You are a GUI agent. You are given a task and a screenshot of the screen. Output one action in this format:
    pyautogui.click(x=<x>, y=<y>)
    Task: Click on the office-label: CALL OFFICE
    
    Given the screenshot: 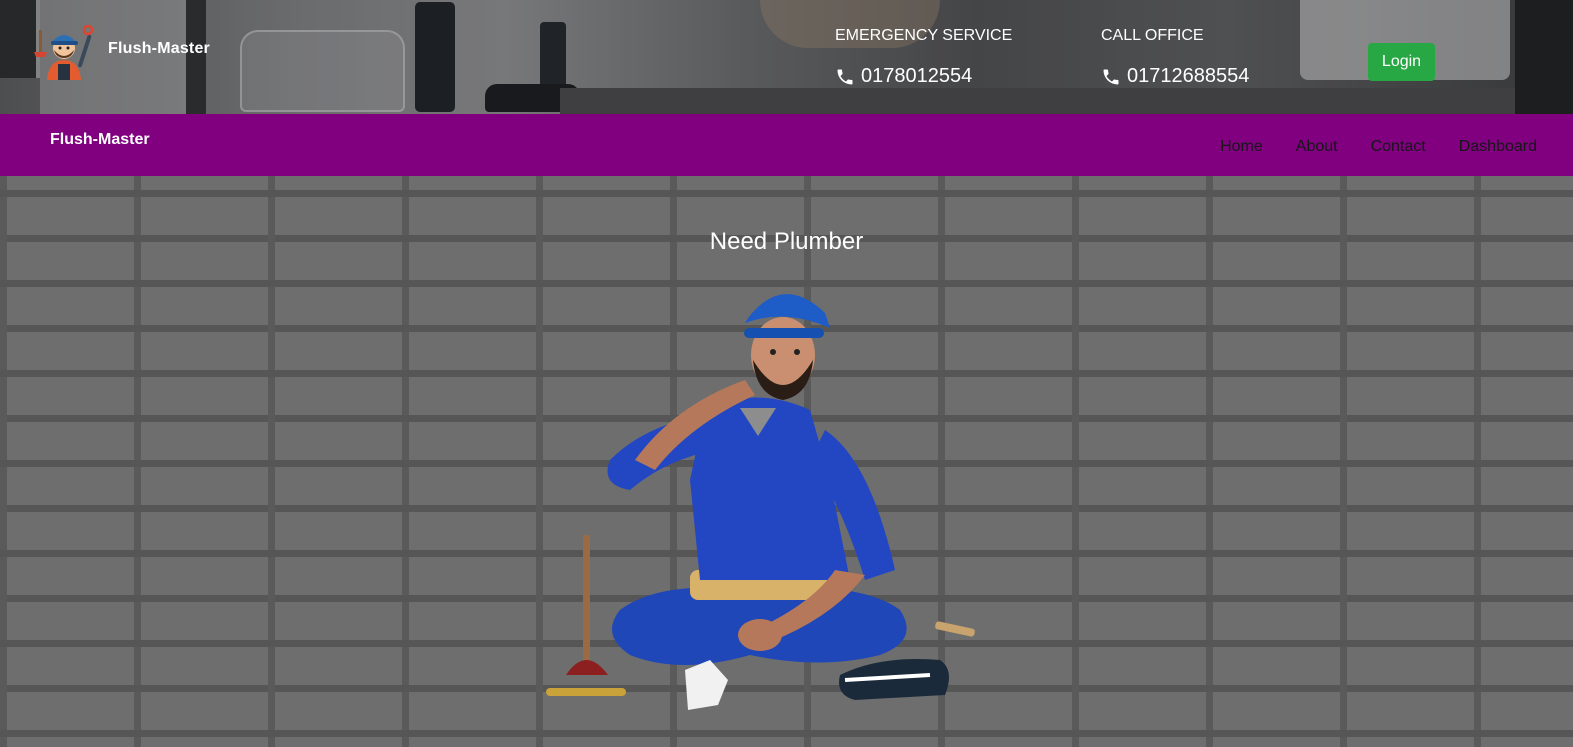 What is the action you would take?
    pyautogui.click(x=1152, y=35)
    